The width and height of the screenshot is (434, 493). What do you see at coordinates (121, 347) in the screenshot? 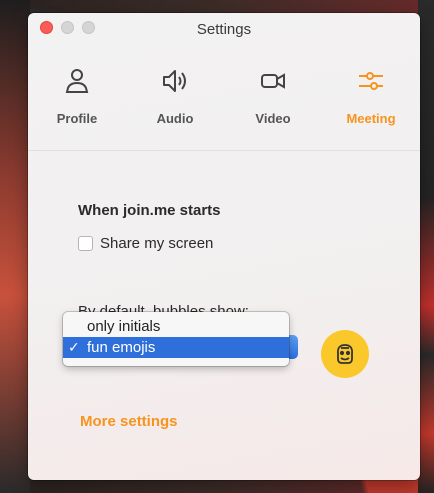
I see `option-label: fun emojis` at bounding box center [121, 347].